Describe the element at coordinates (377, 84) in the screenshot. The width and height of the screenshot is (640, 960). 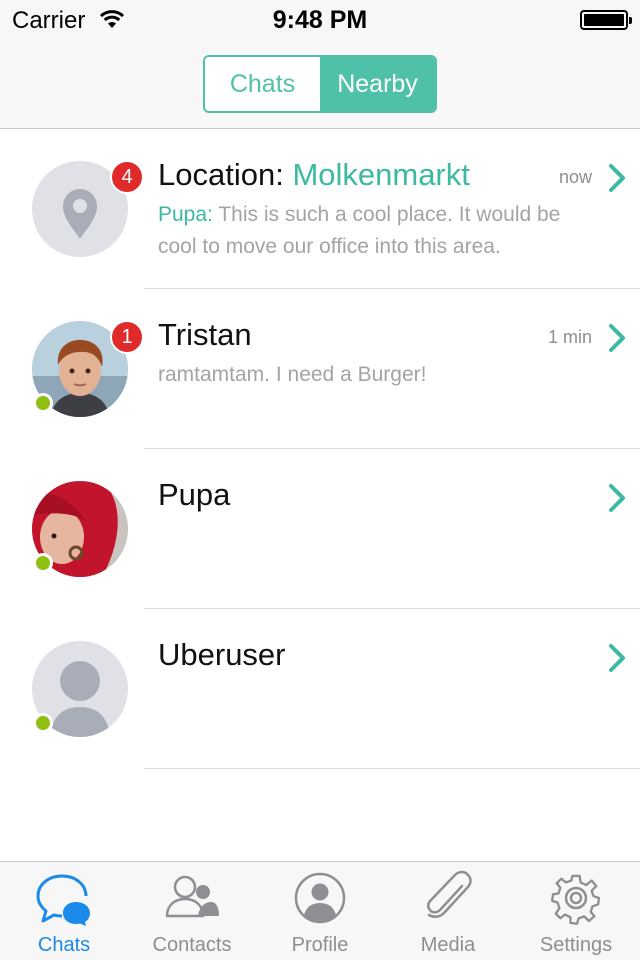
I see `segment-nearby: Nearby` at that location.